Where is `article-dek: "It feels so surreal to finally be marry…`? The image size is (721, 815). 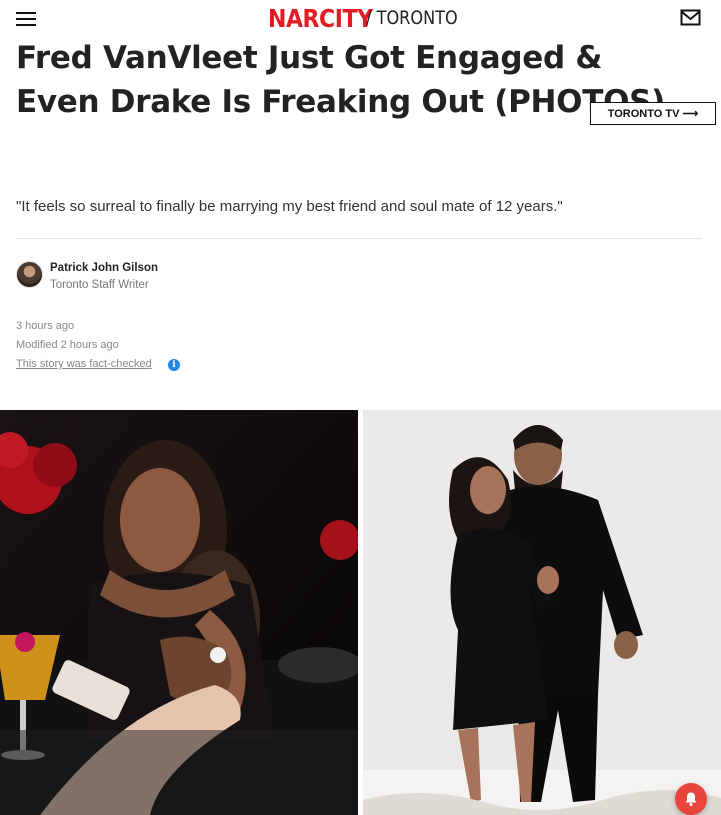
article-dek: "It feels so surreal to finally be marry… is located at coordinates (289, 206).